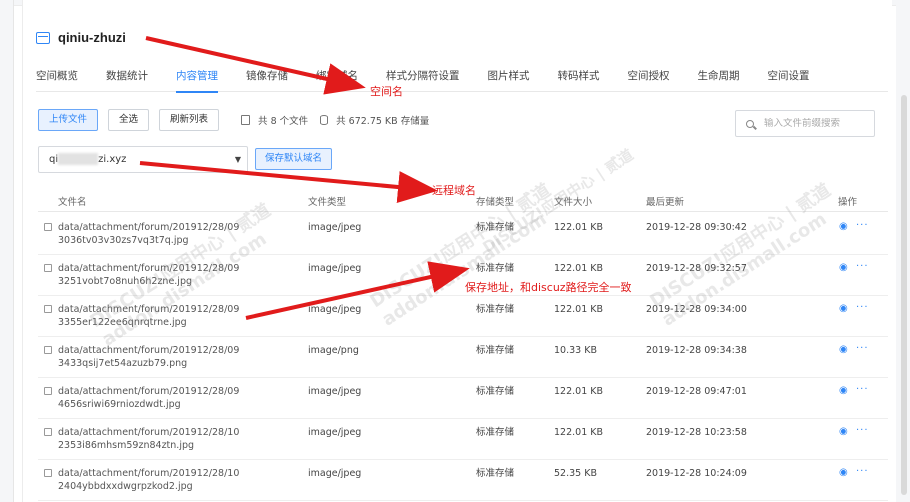 The width and height of the screenshot is (910, 502). I want to click on annotation-save-path: 保存地址，和discuz路径完全一致, so click(548, 287).